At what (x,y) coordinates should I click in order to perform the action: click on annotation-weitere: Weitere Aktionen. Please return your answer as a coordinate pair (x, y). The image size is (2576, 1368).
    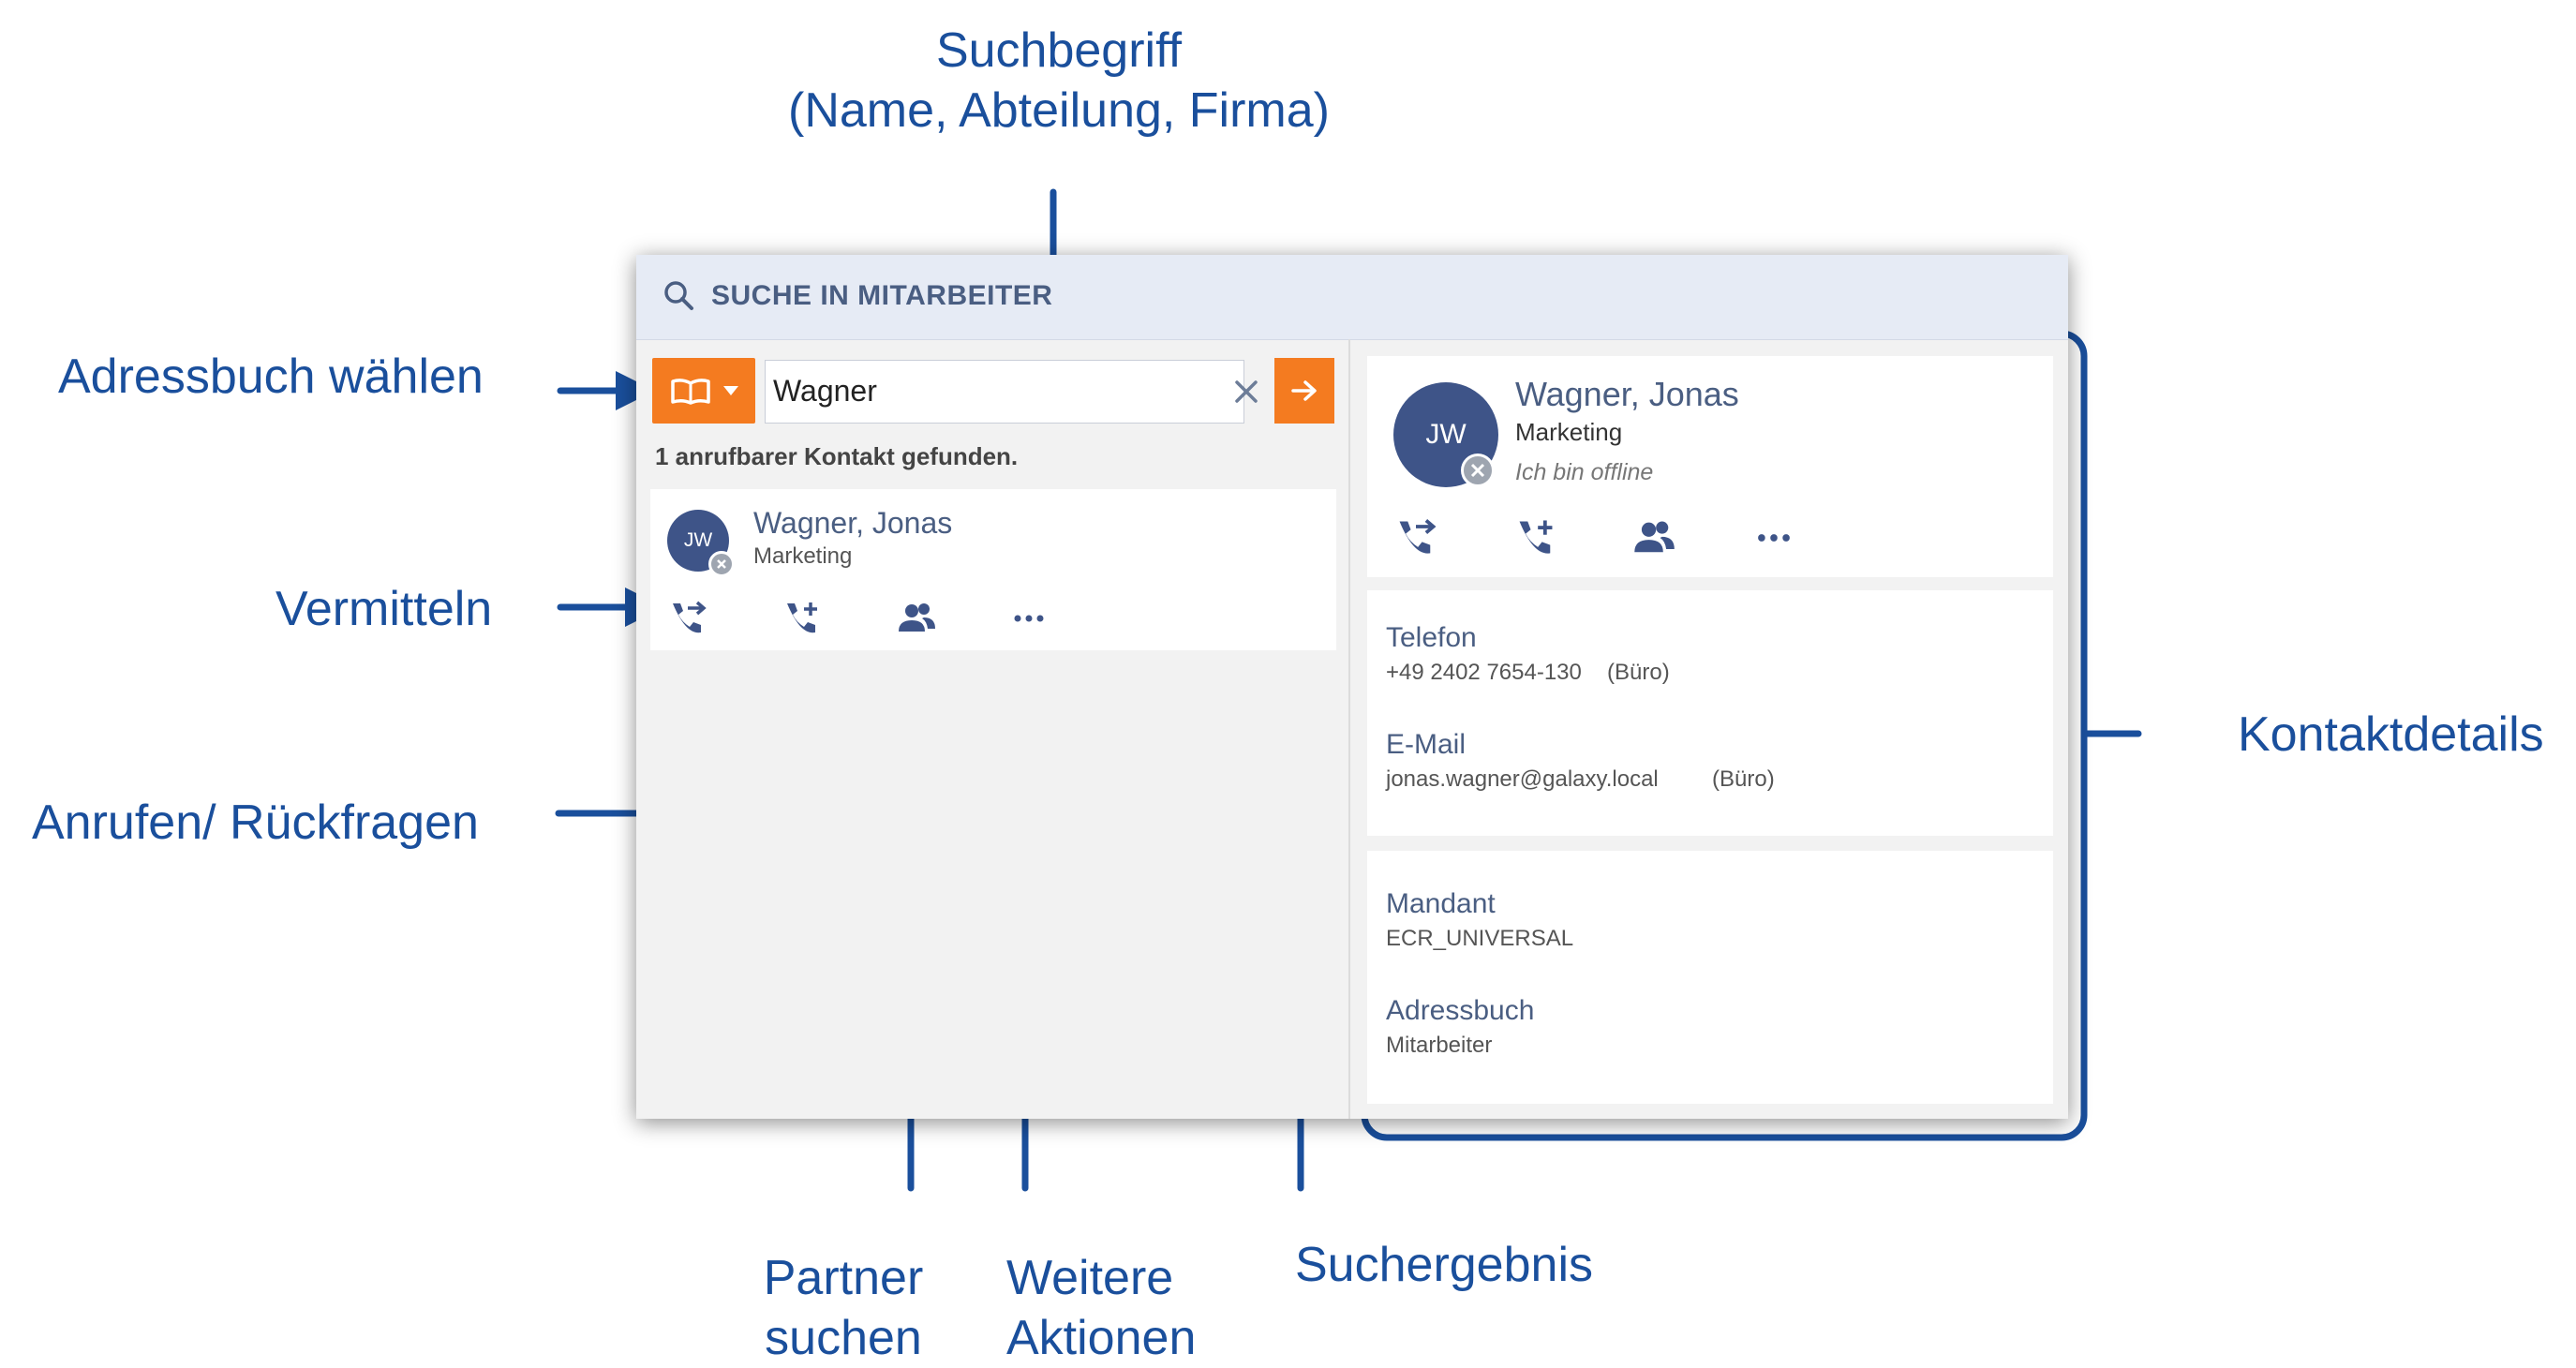
    Looking at the image, I should click on (1101, 1308).